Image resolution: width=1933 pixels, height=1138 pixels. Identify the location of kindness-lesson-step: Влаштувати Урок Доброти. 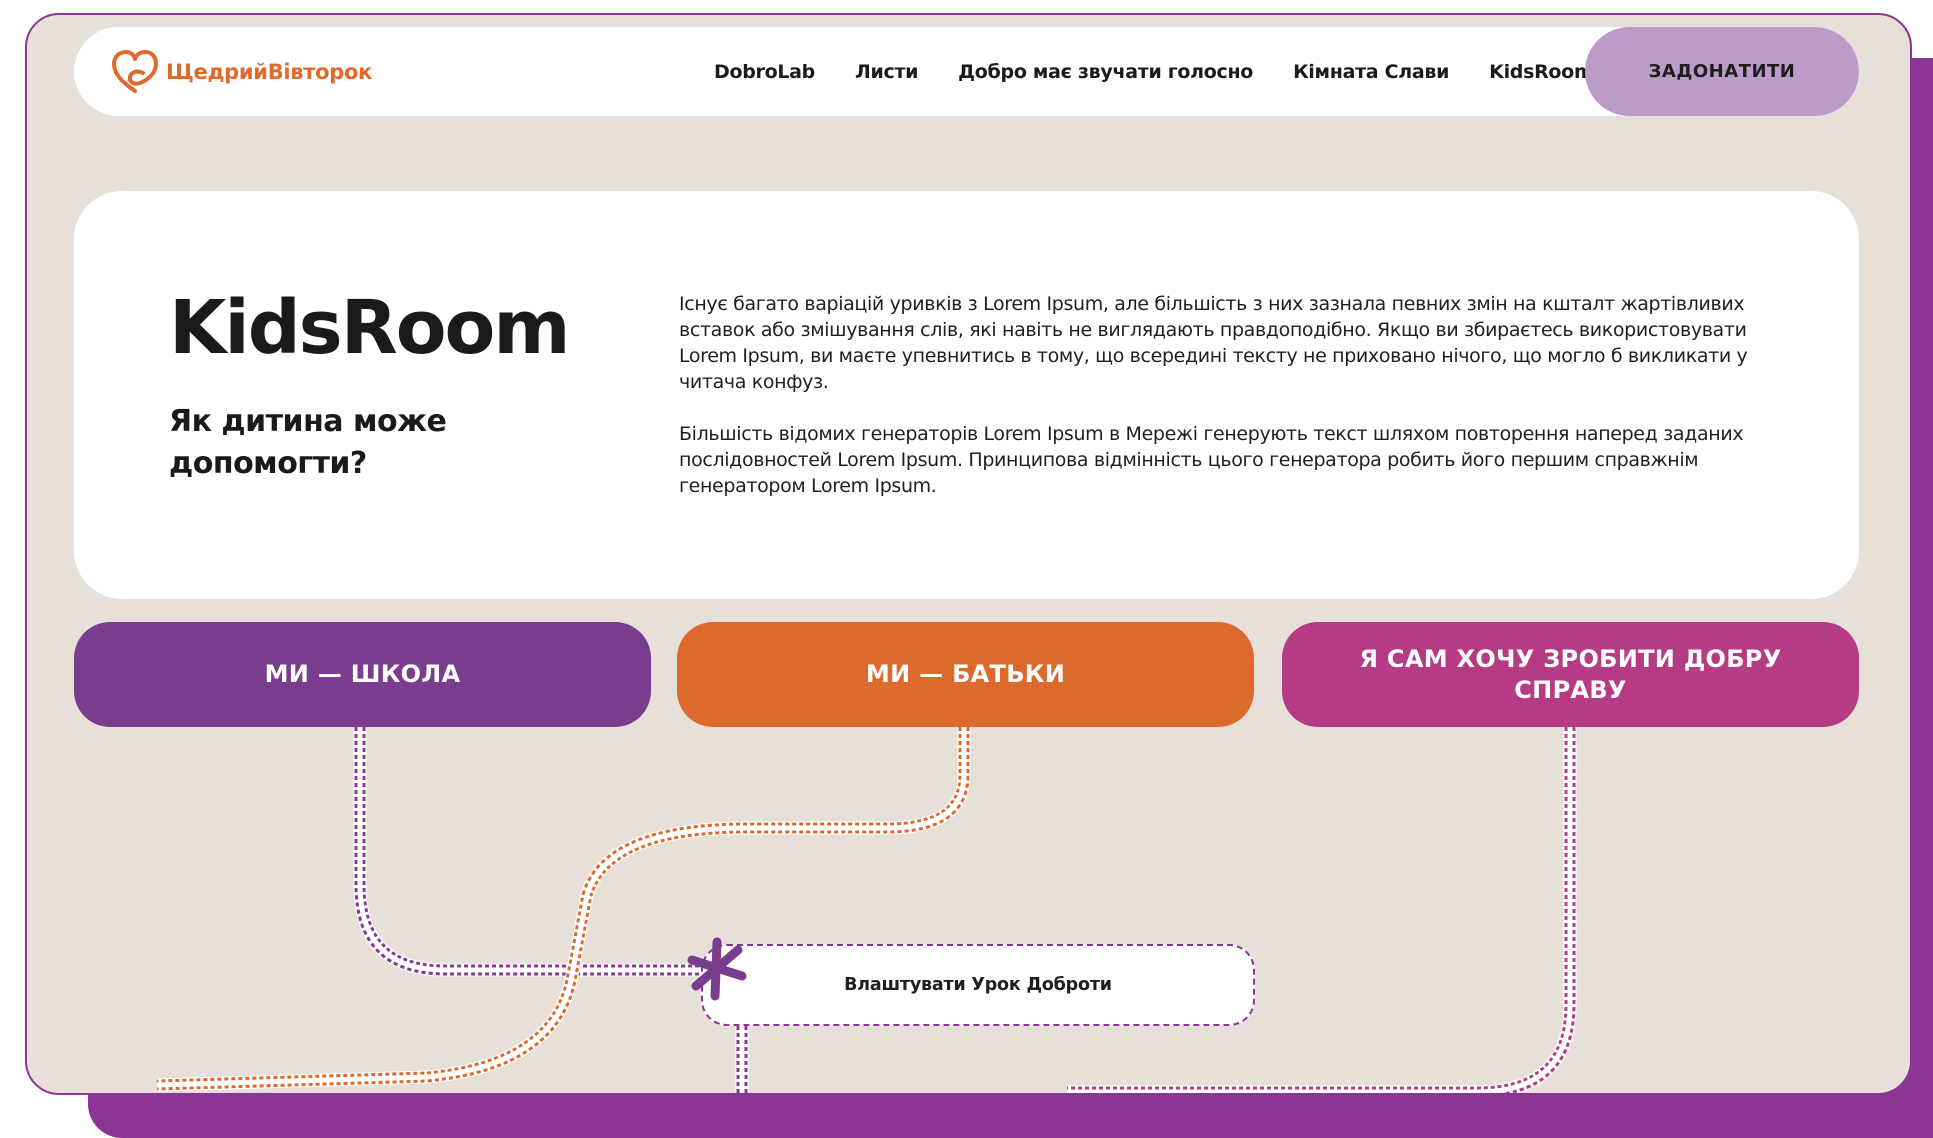
(978, 985).